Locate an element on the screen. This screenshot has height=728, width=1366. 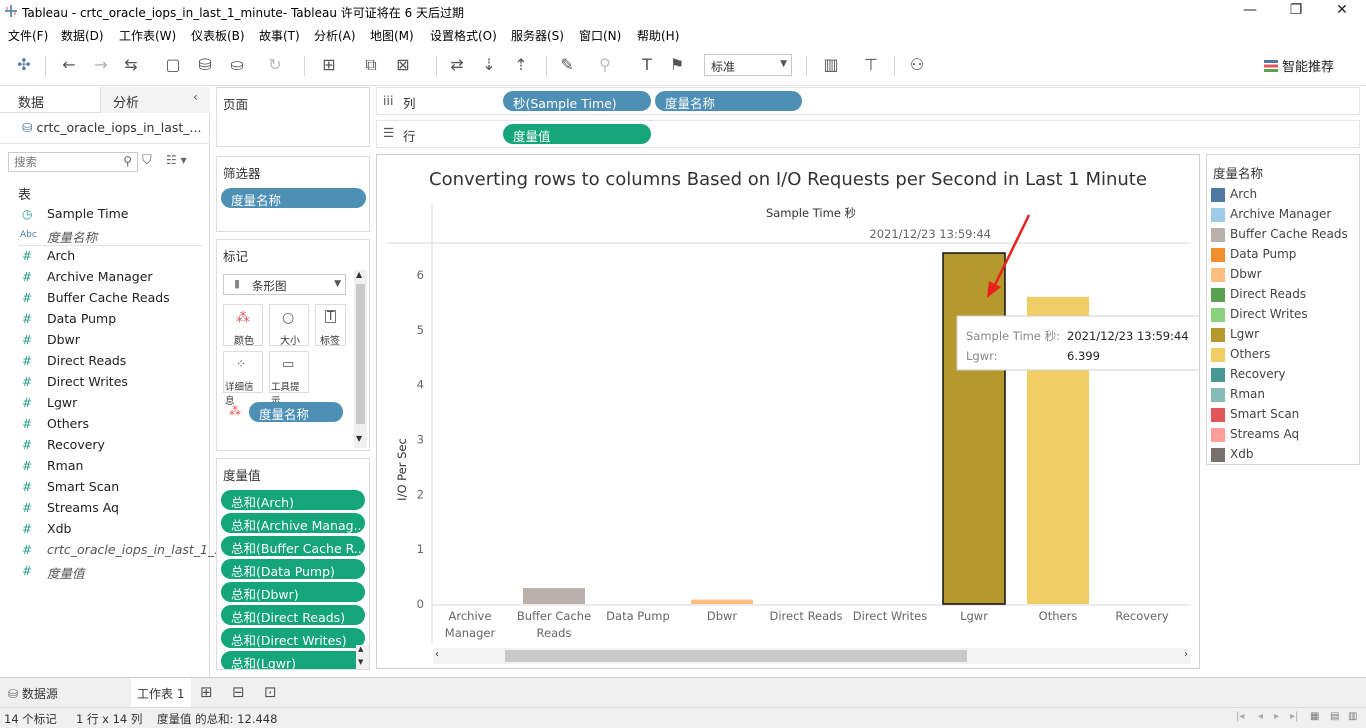
measure-value-pill: 总和(Direct Reads) is located at coordinates (293, 615).